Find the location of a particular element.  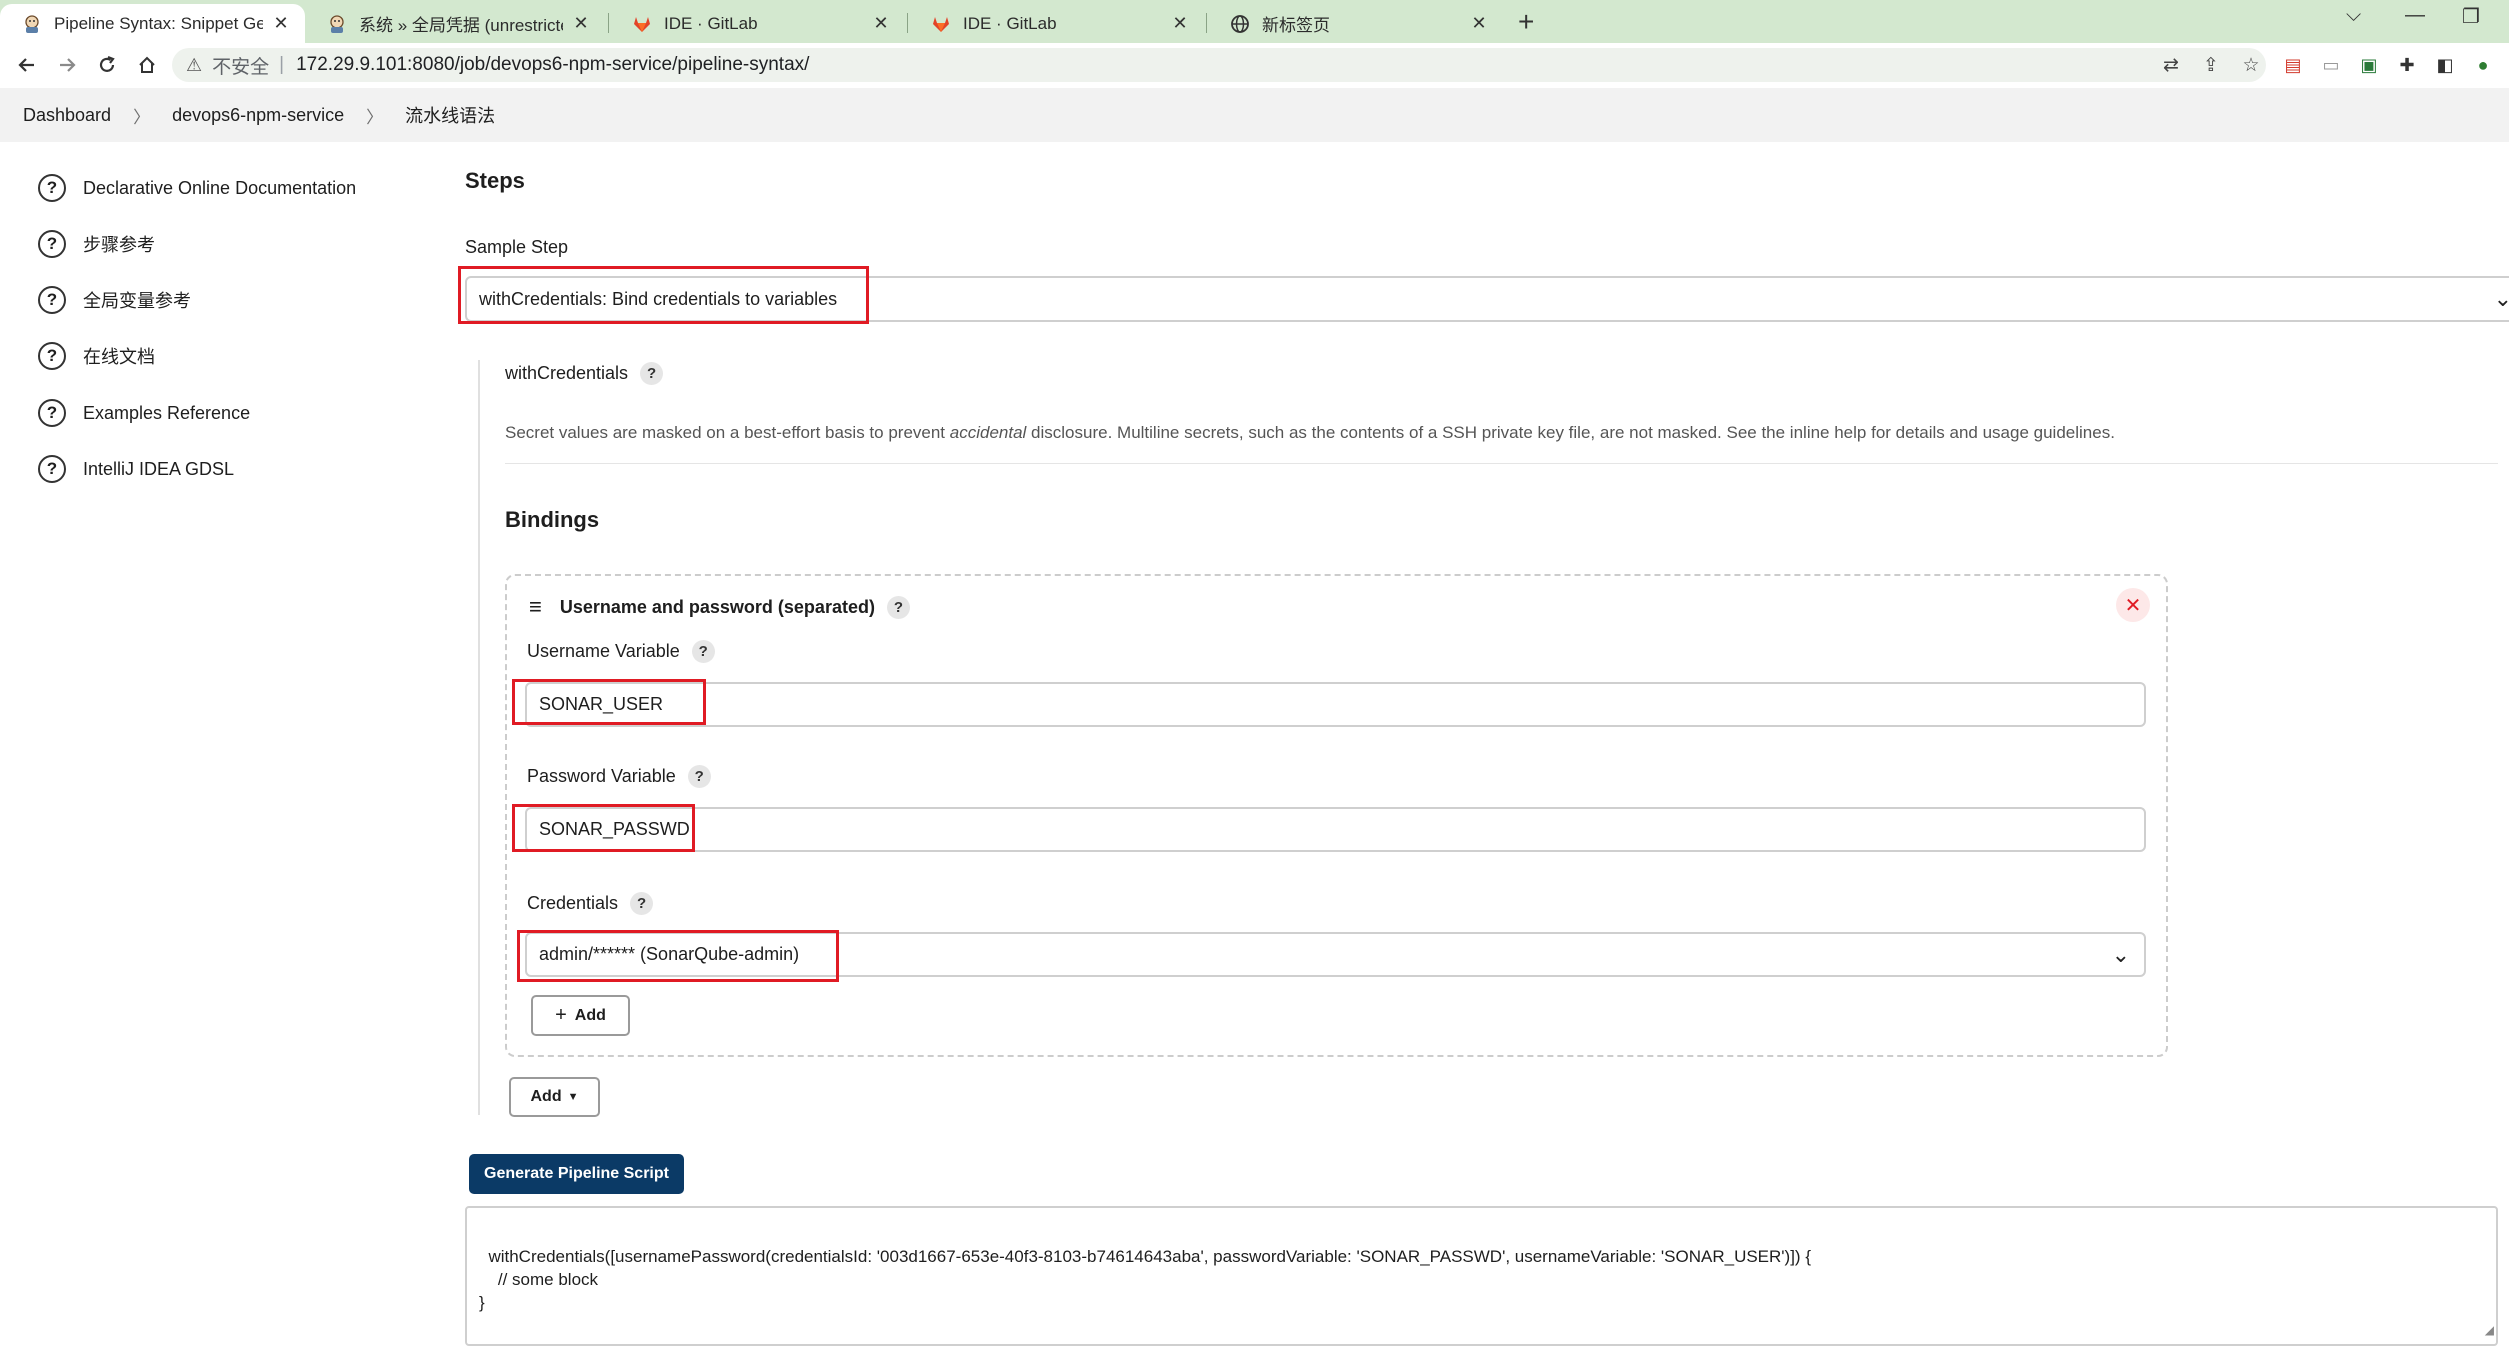

side-panel-icon: ◧ is located at coordinates (2445, 65).